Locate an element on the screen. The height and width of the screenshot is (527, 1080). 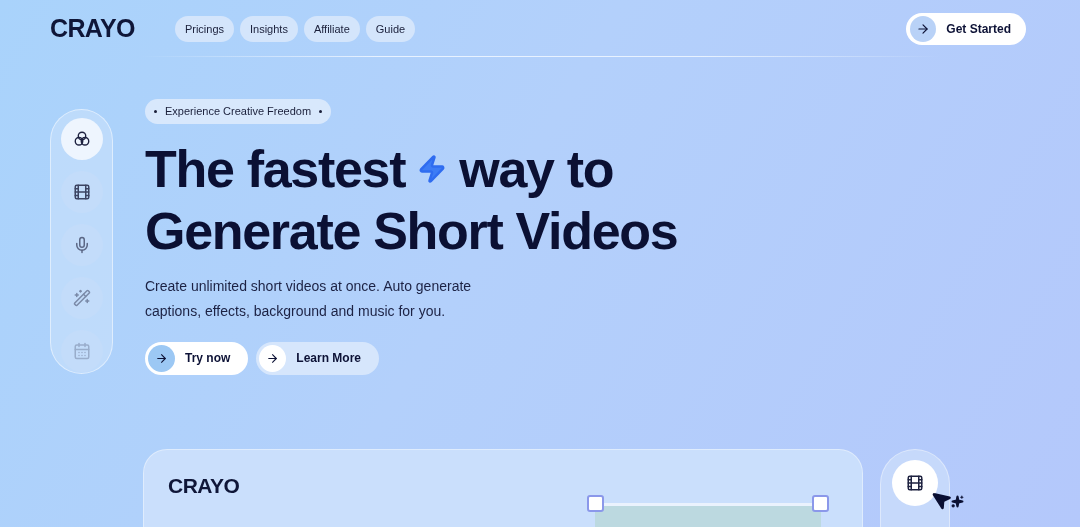
hero-description: Create unlimited short videos at once. Auto generate captions, effects, background and music for you. is located at coordinates (309, 298).